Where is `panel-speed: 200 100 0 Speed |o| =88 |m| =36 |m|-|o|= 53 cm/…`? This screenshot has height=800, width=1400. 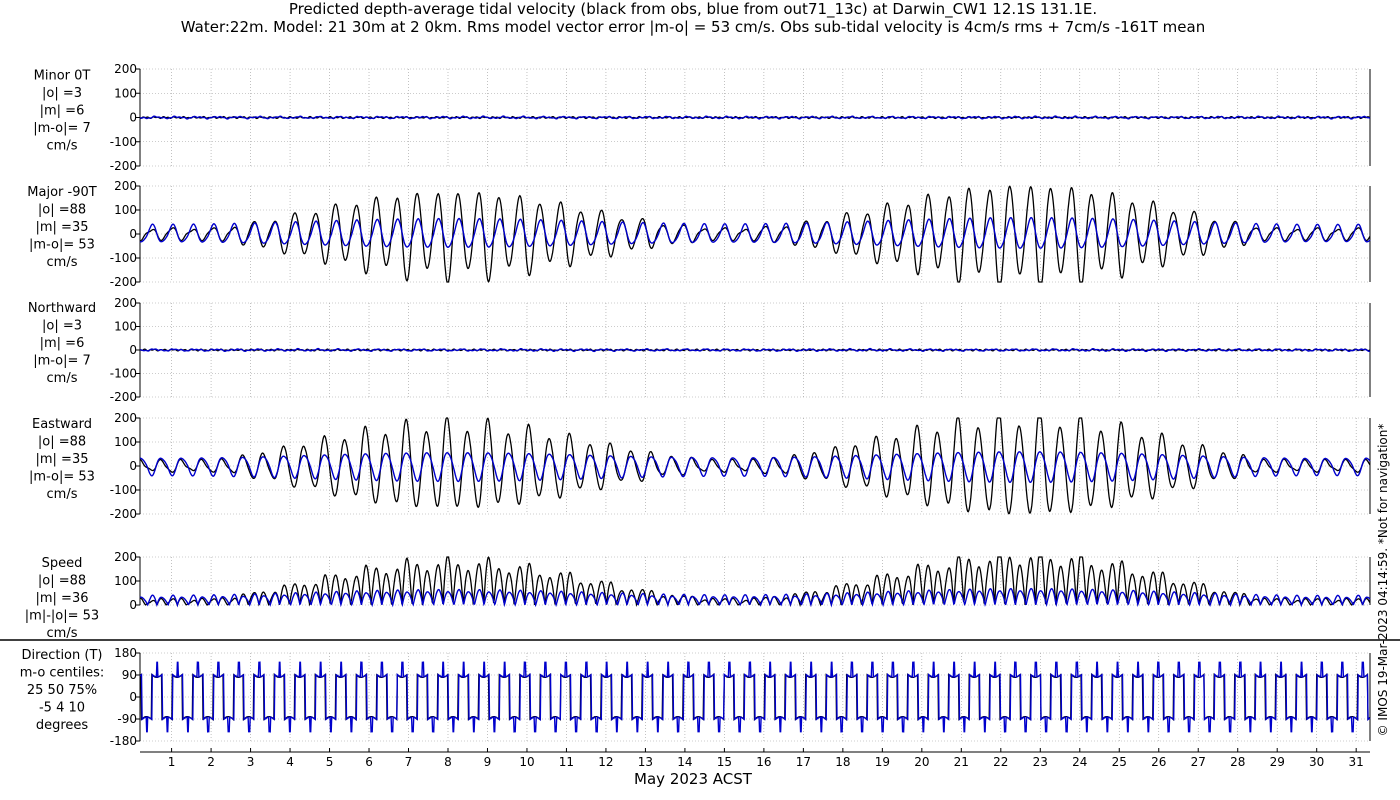
panel-speed: 200 100 0 Speed |o| =88 |m| =36 |m|-|o|= 53 cm/… is located at coordinates (698, 595).